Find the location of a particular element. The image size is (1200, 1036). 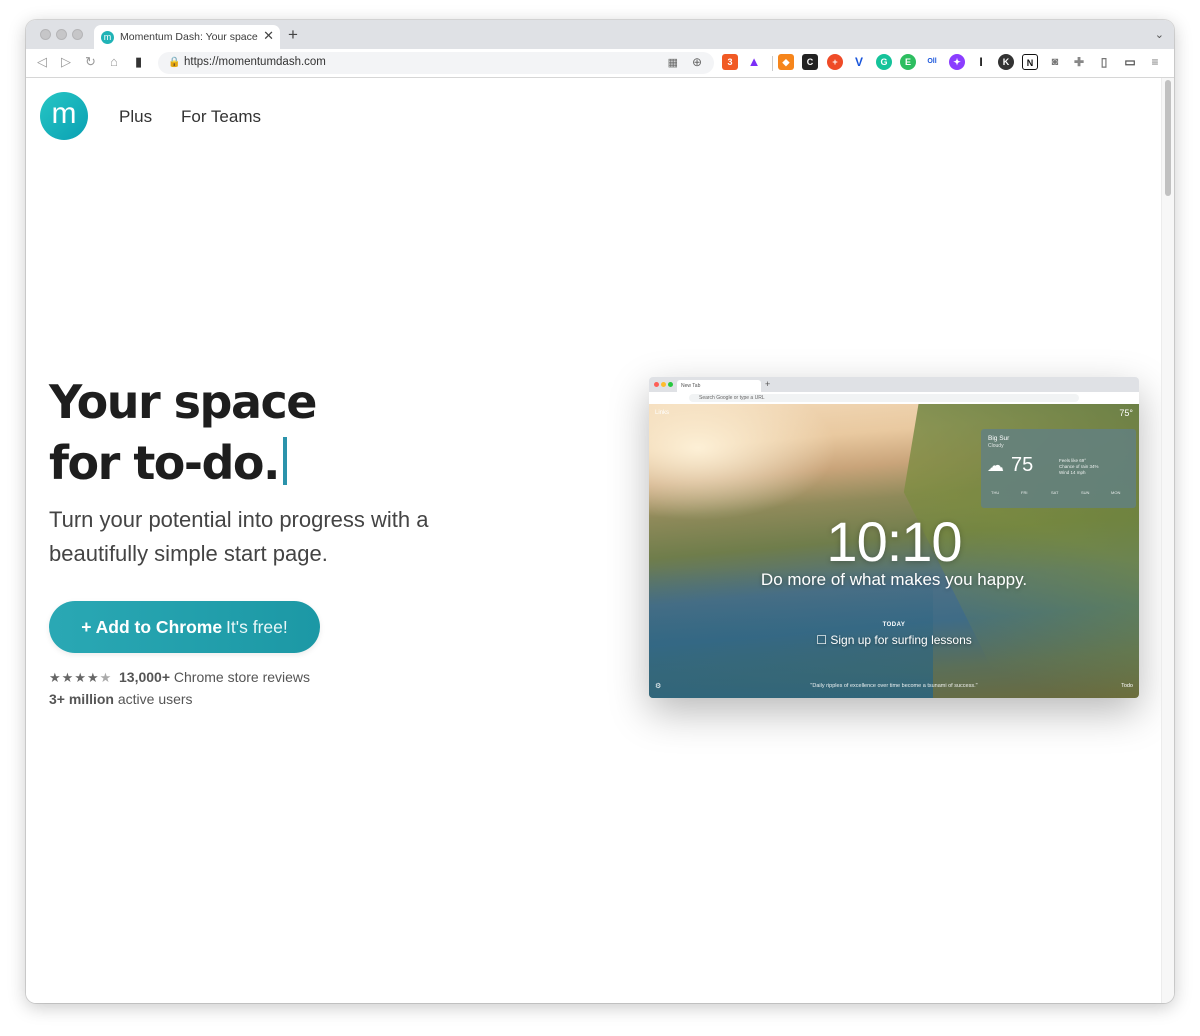

brave-shields-icon: 3 is located at coordinates (730, 62).